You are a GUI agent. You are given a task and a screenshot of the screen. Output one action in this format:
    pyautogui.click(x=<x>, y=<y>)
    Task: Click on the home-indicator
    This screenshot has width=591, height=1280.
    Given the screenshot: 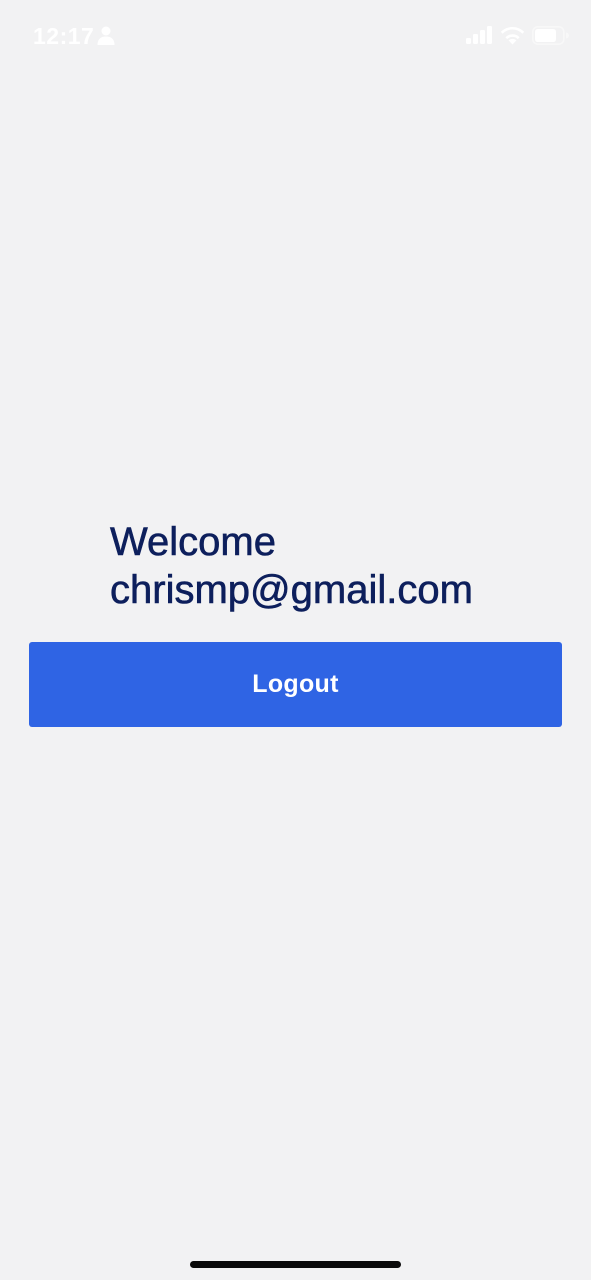 What is the action you would take?
    pyautogui.click(x=295, y=1264)
    